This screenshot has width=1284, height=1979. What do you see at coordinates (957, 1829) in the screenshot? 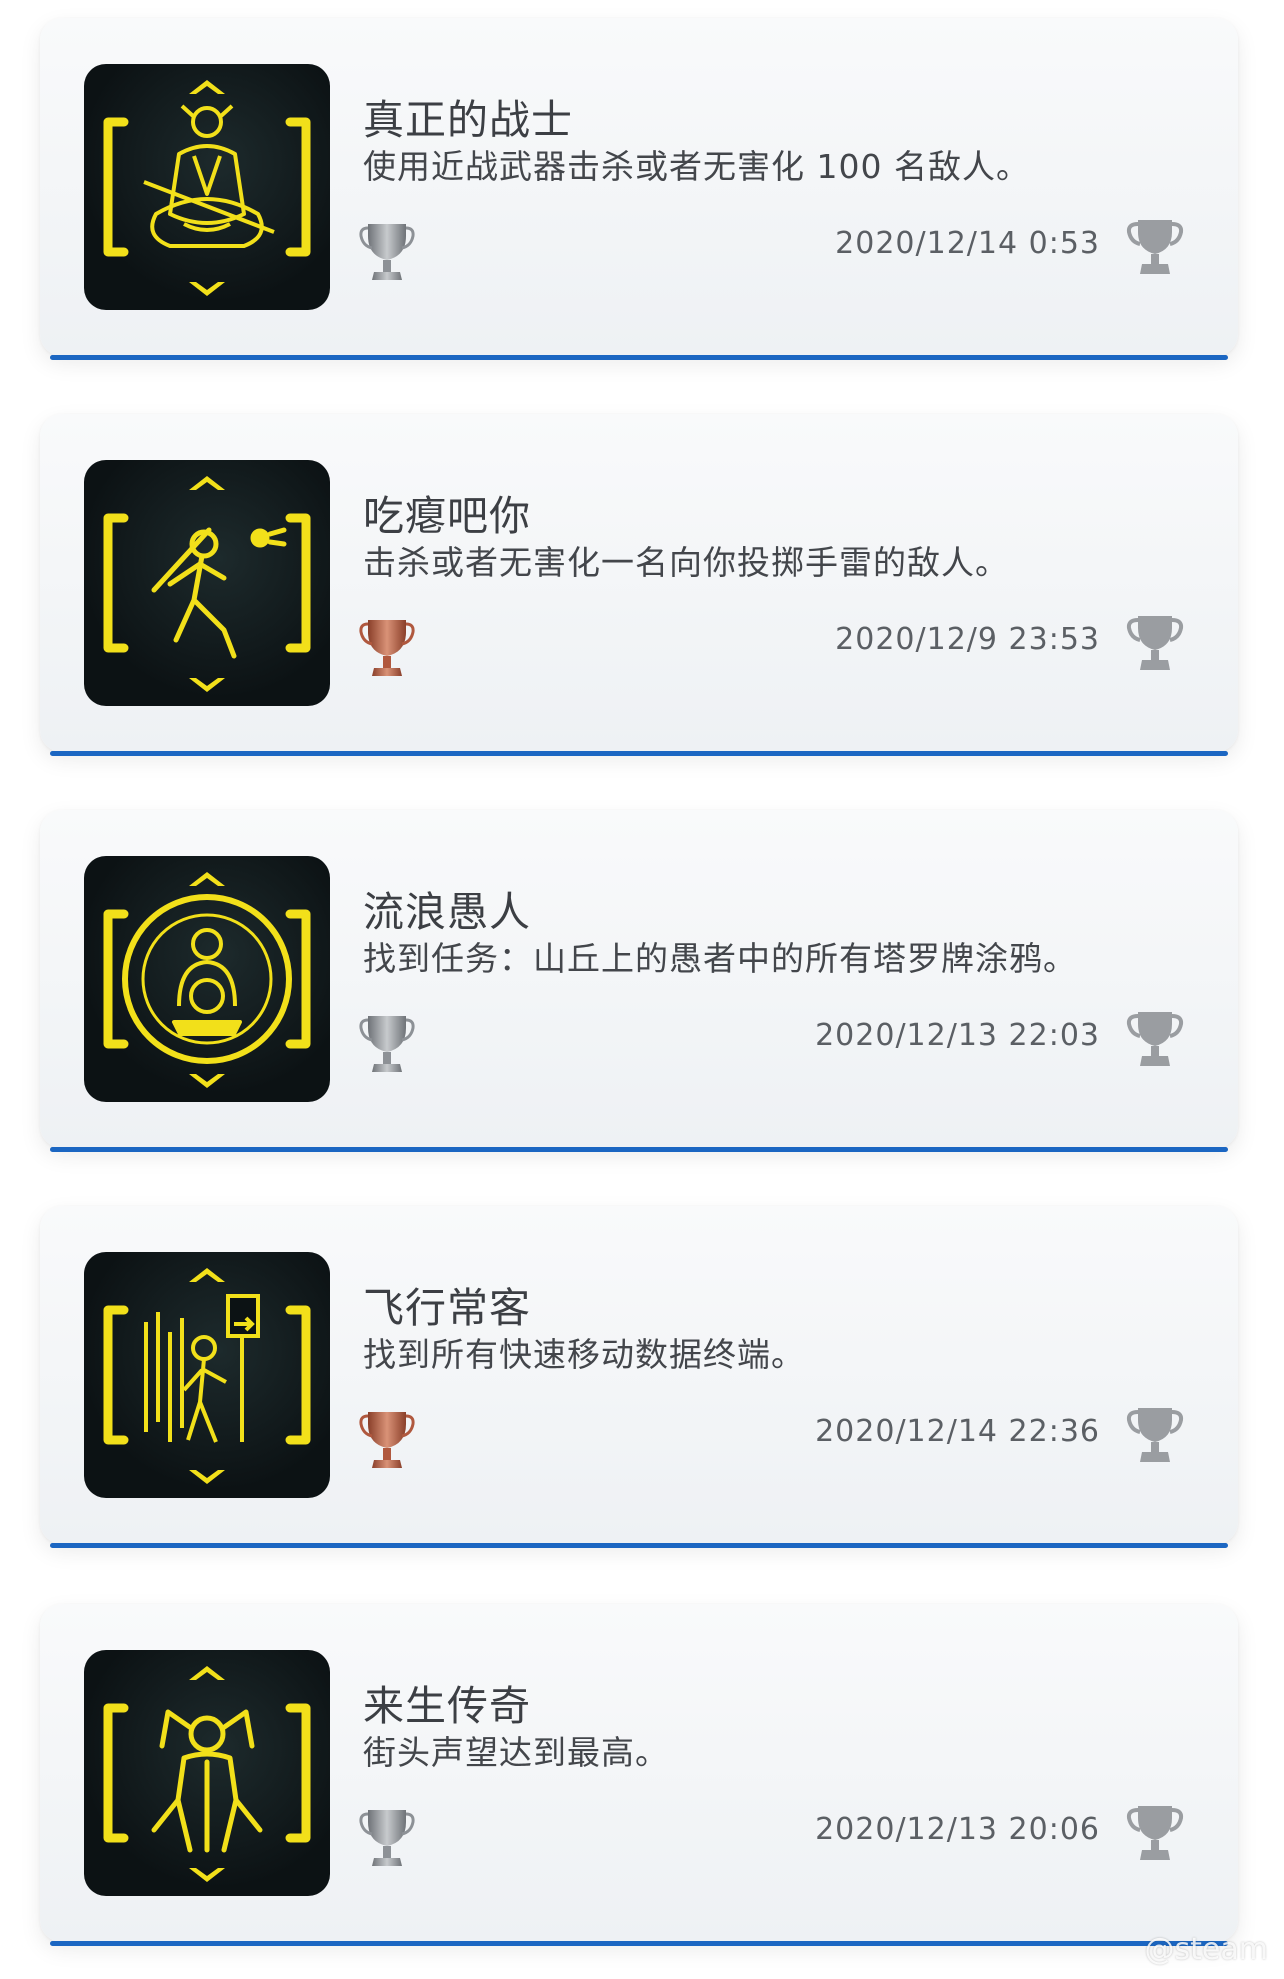
I see `unlock-date: 2020/12/13 20:06` at bounding box center [957, 1829].